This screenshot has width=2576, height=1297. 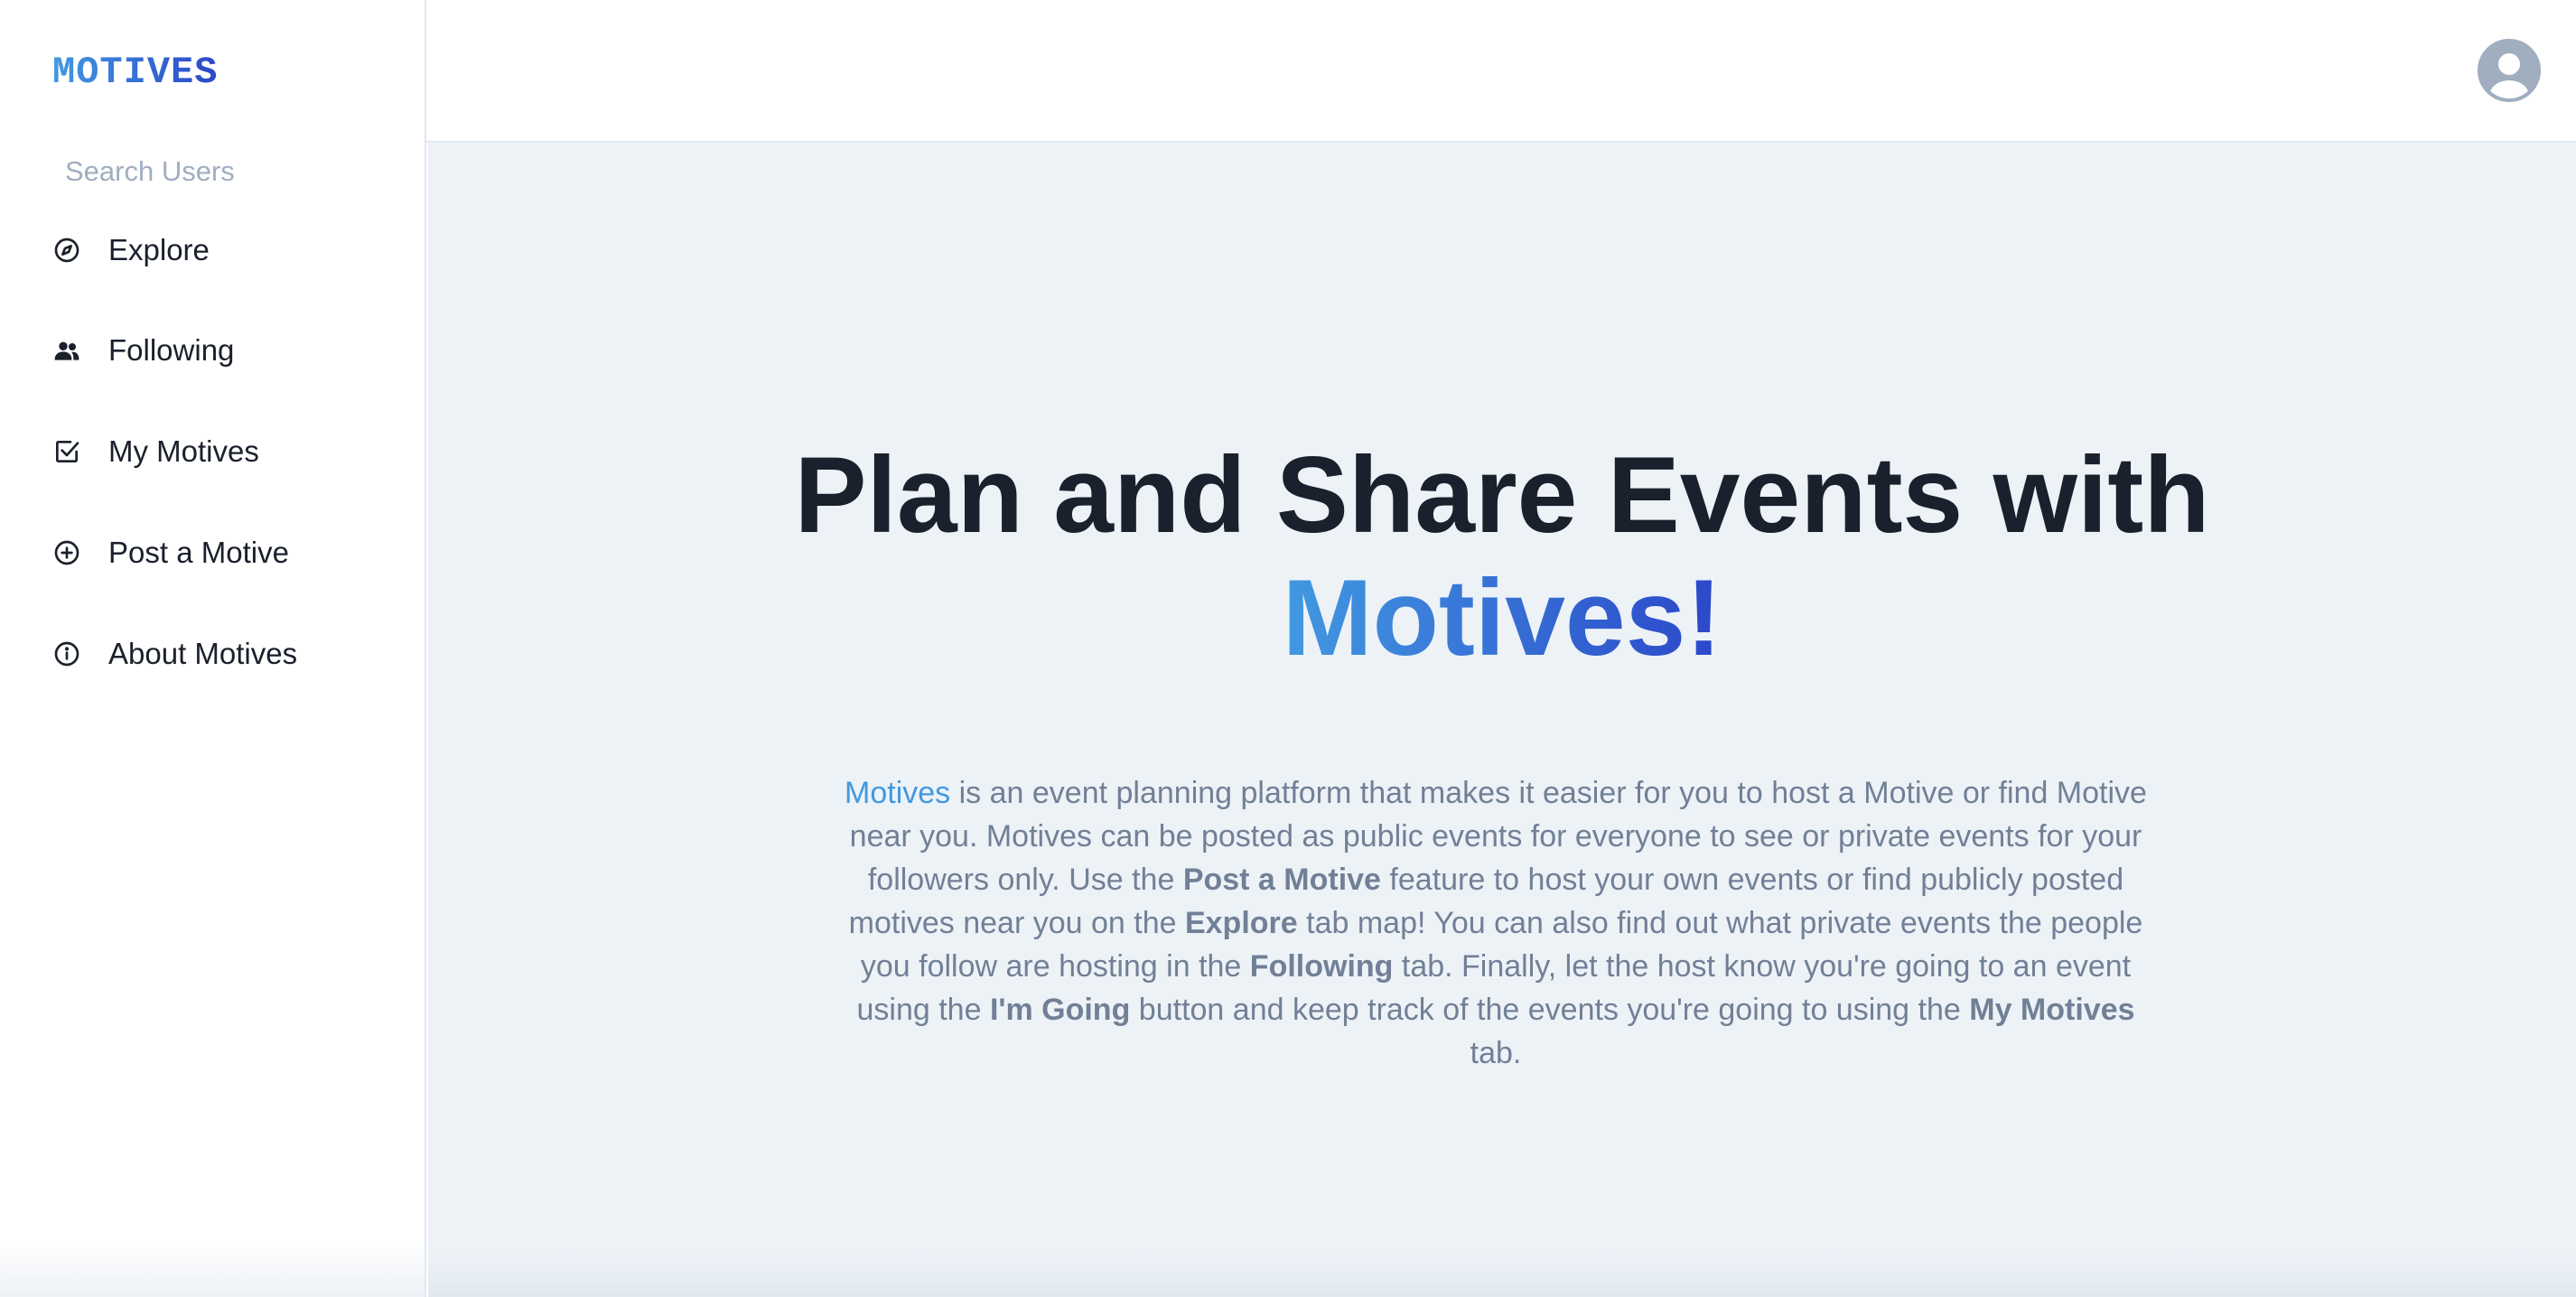 What do you see at coordinates (1241, 923) in the screenshot?
I see `description-bold-explore: Explore` at bounding box center [1241, 923].